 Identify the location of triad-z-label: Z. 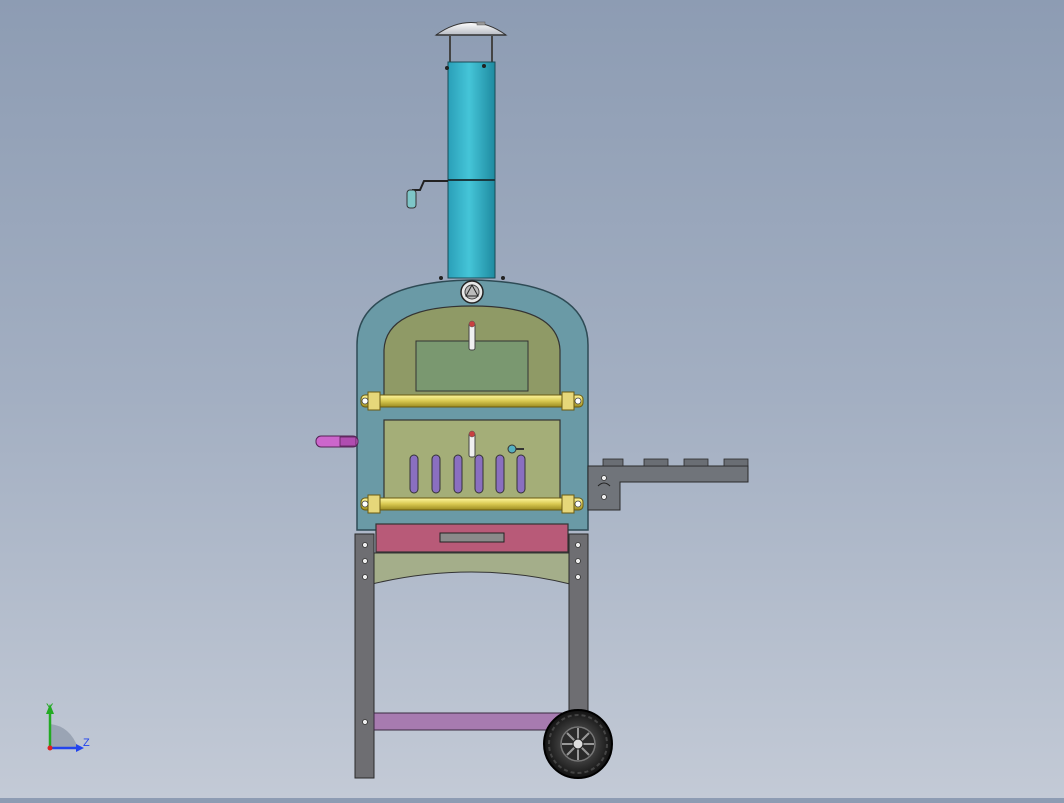
(86, 743).